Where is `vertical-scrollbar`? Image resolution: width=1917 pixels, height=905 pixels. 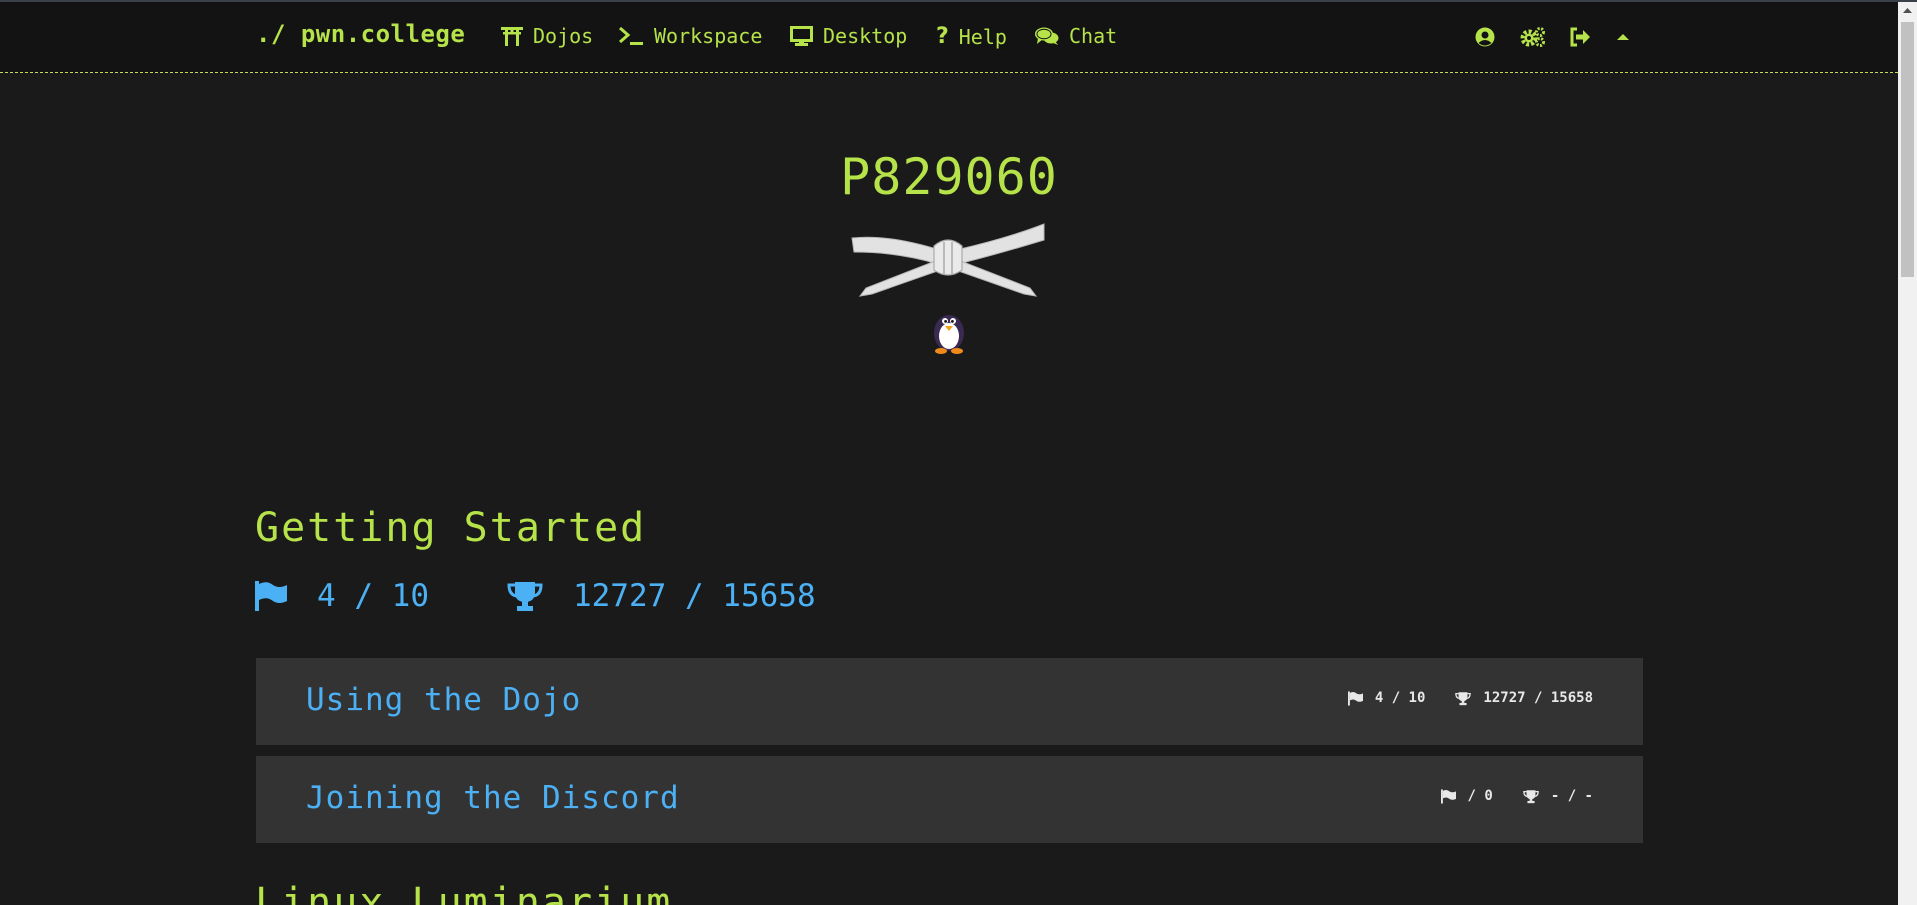 vertical-scrollbar is located at coordinates (1907, 453).